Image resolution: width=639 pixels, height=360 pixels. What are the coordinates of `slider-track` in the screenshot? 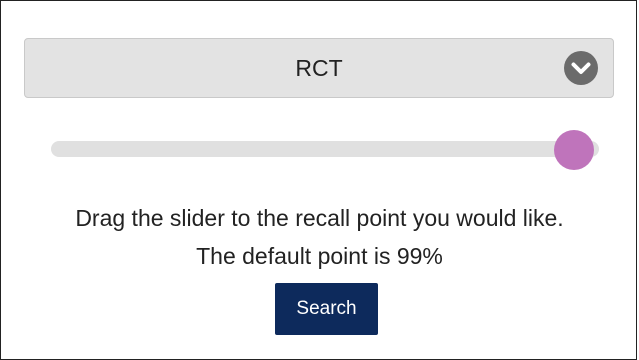 It's located at (325, 149).